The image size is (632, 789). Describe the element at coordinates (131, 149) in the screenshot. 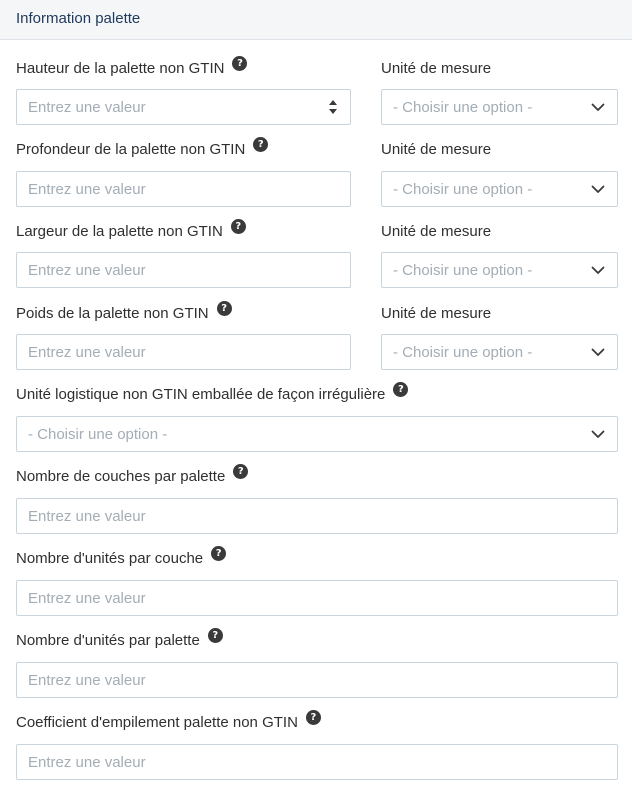

I see `depth-label-text: Profondeur de la palette non GTIN` at that location.